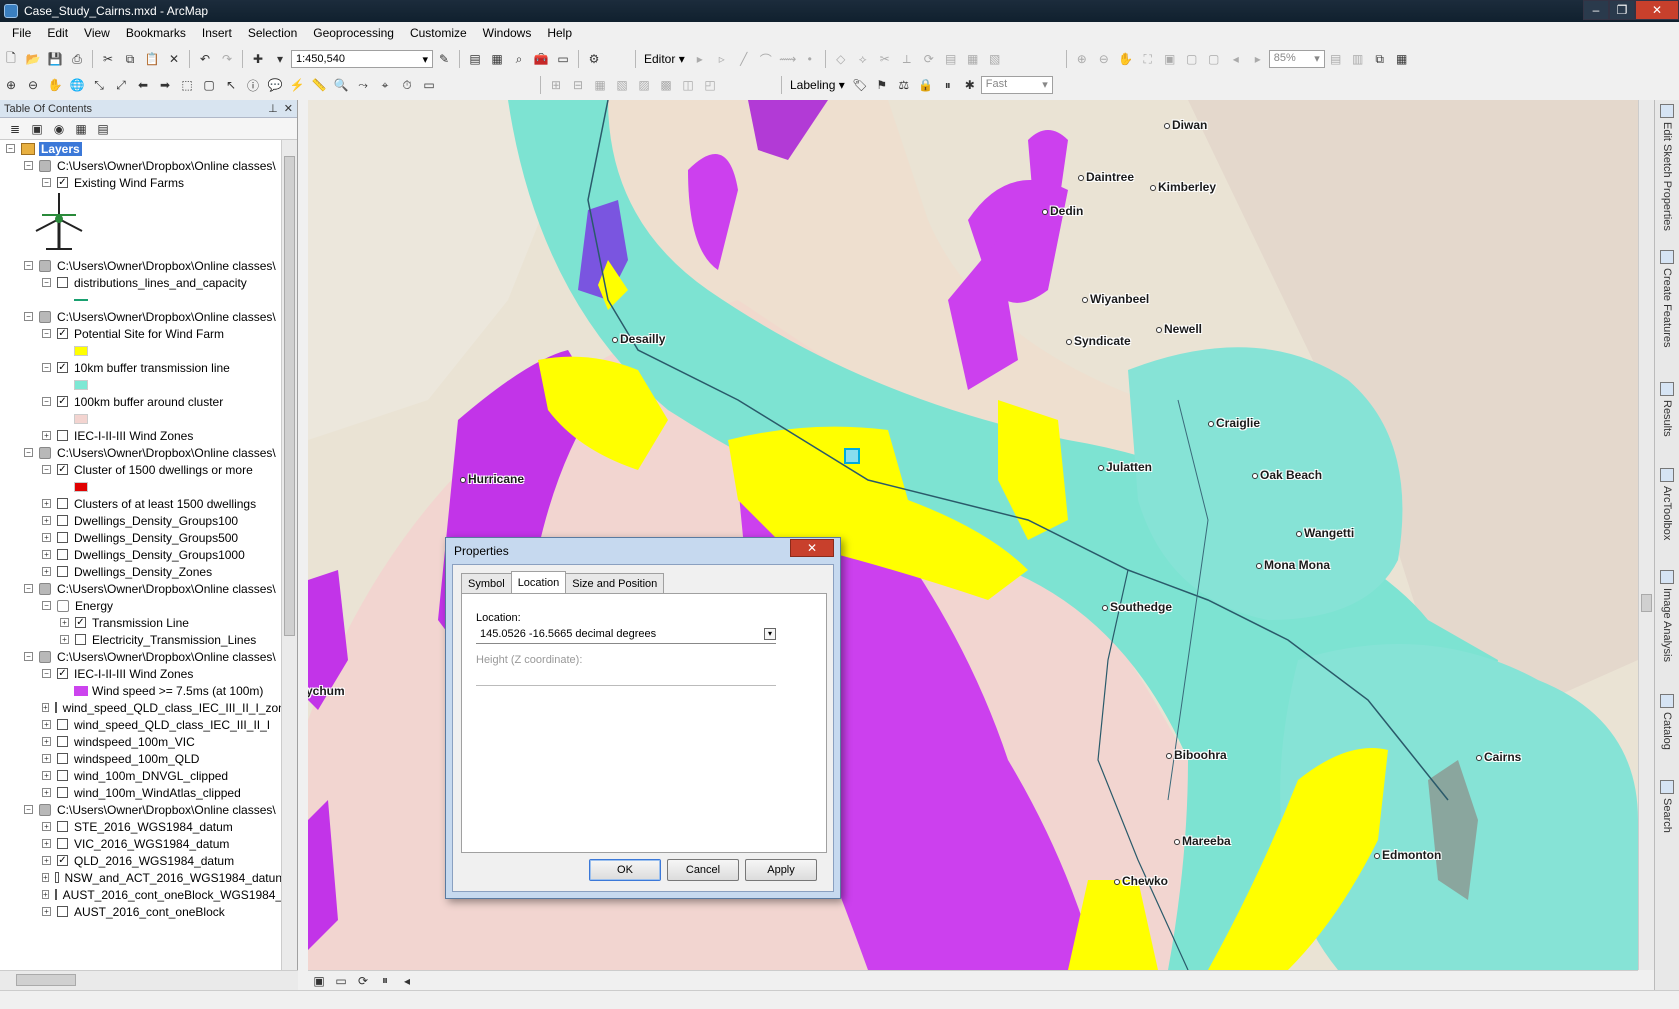 The image size is (1679, 1009). Describe the element at coordinates (227, 59) in the screenshot. I see `redo-icon: ↷` at that location.